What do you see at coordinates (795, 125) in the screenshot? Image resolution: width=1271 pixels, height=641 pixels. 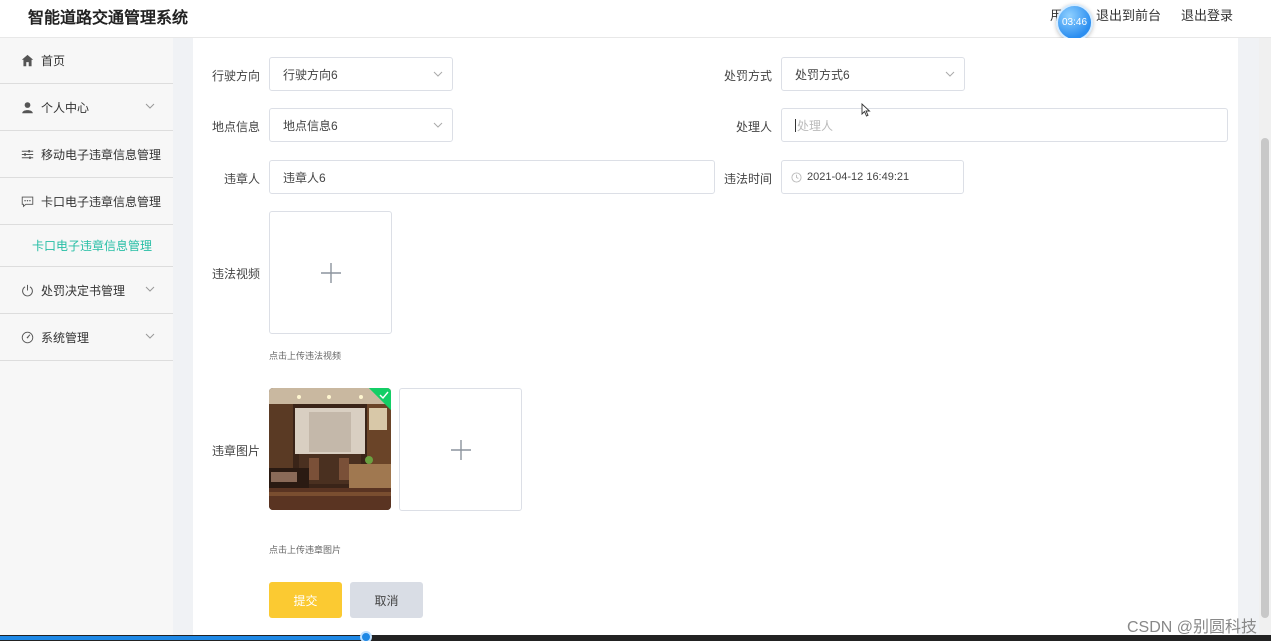 I see `text-caret` at bounding box center [795, 125].